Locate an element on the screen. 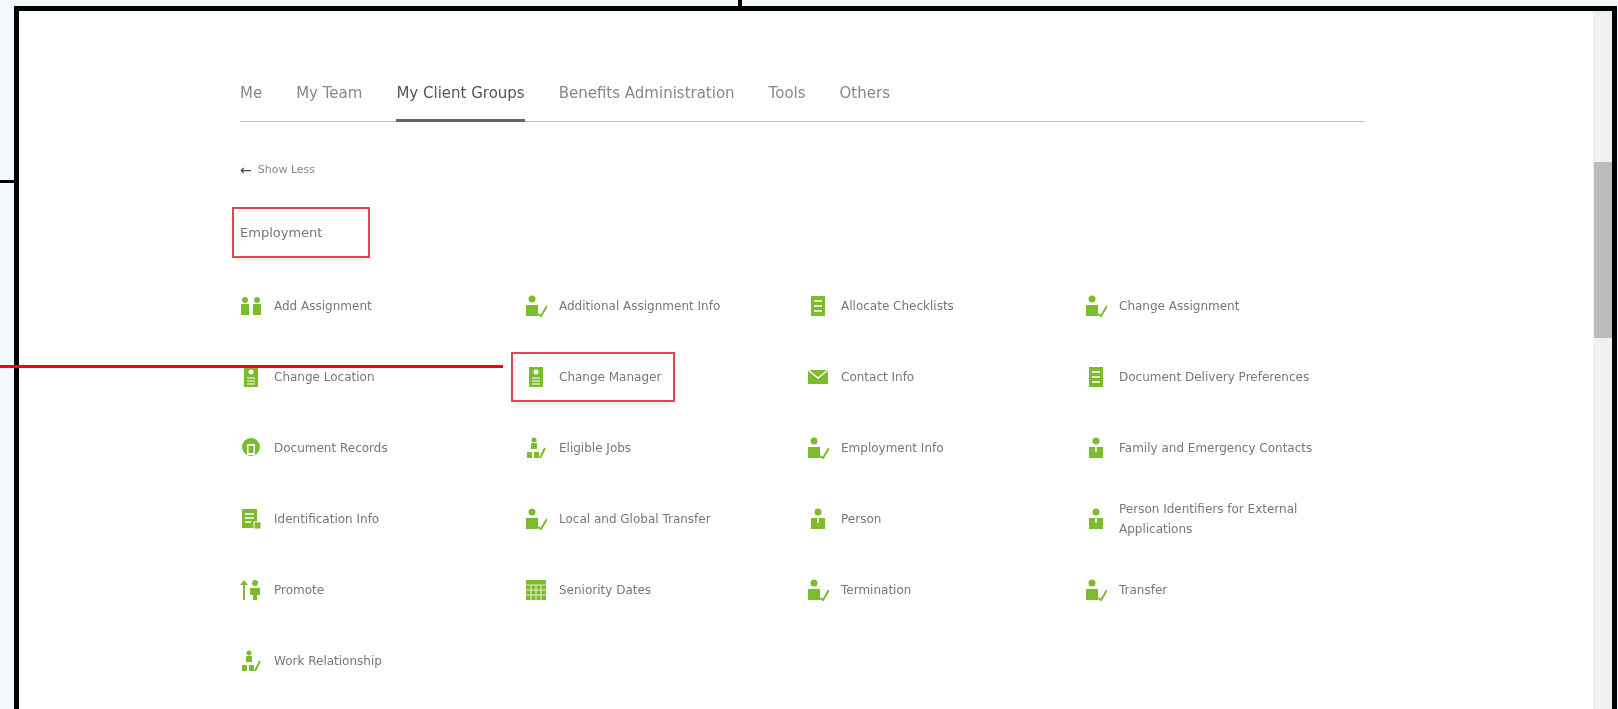 The image size is (1618, 709). nav-tab: Tools is located at coordinates (787, 102).